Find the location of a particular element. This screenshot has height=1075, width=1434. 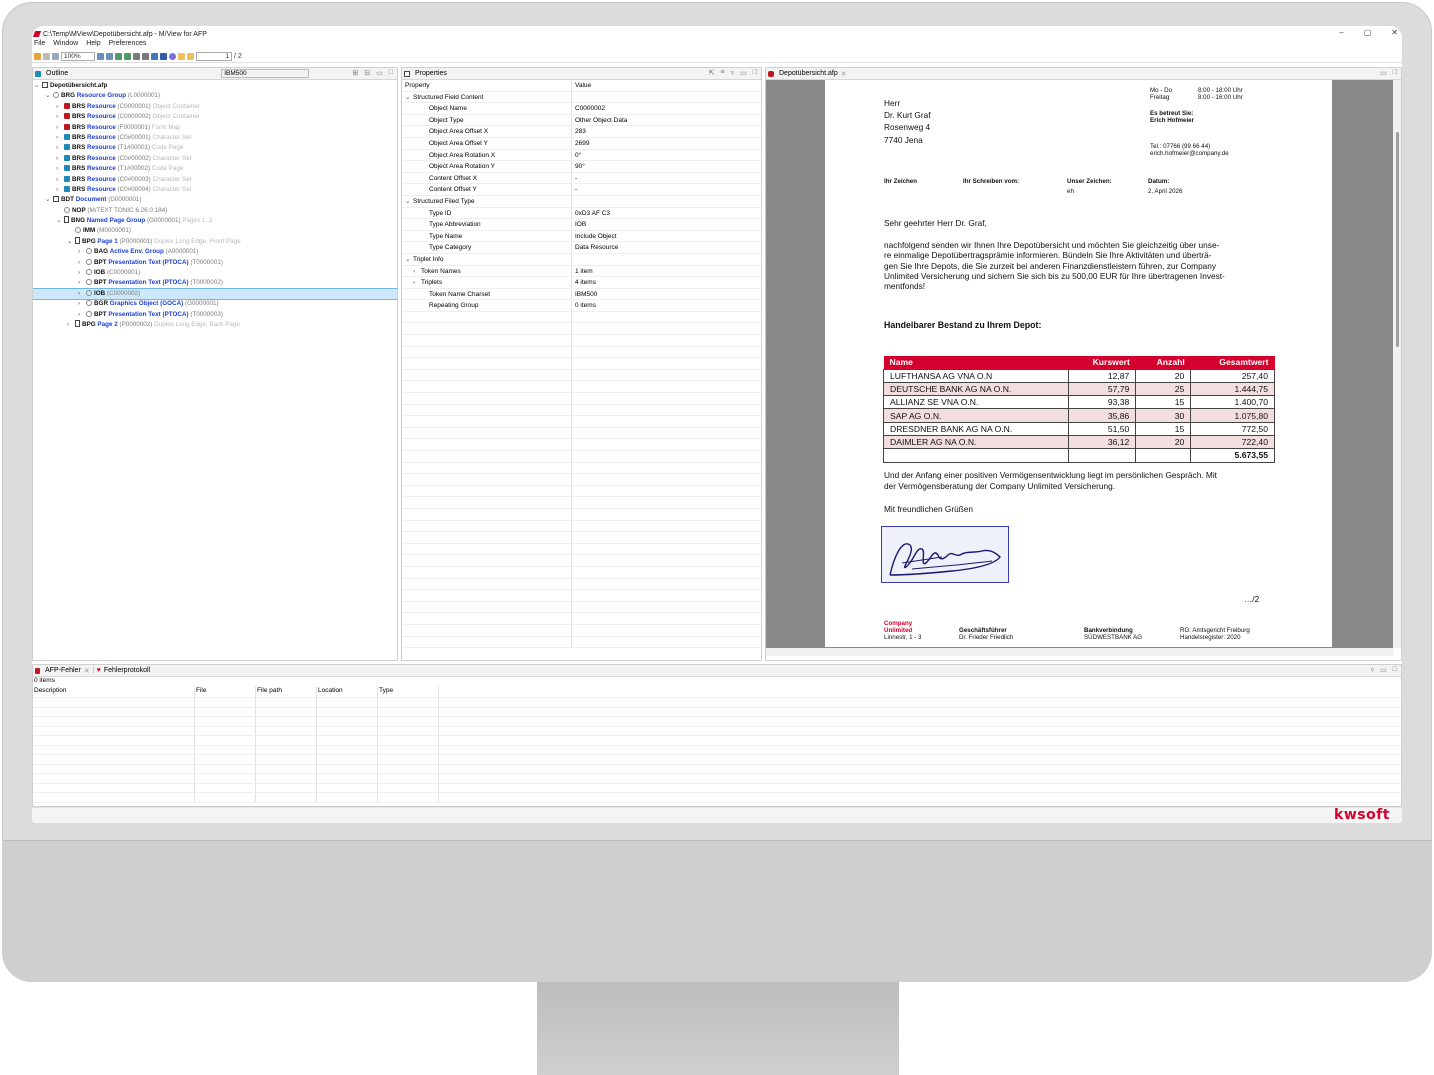

outline-row: › BRS Resource (T1#00001) Code Page is located at coordinates (215, 148).